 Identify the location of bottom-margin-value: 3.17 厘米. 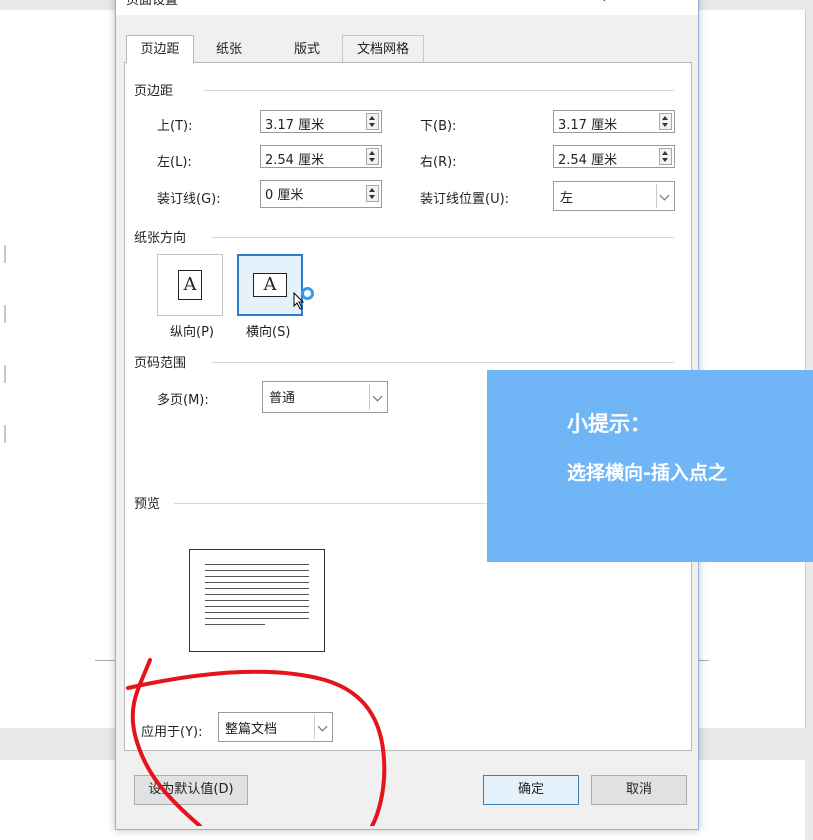
(587, 123).